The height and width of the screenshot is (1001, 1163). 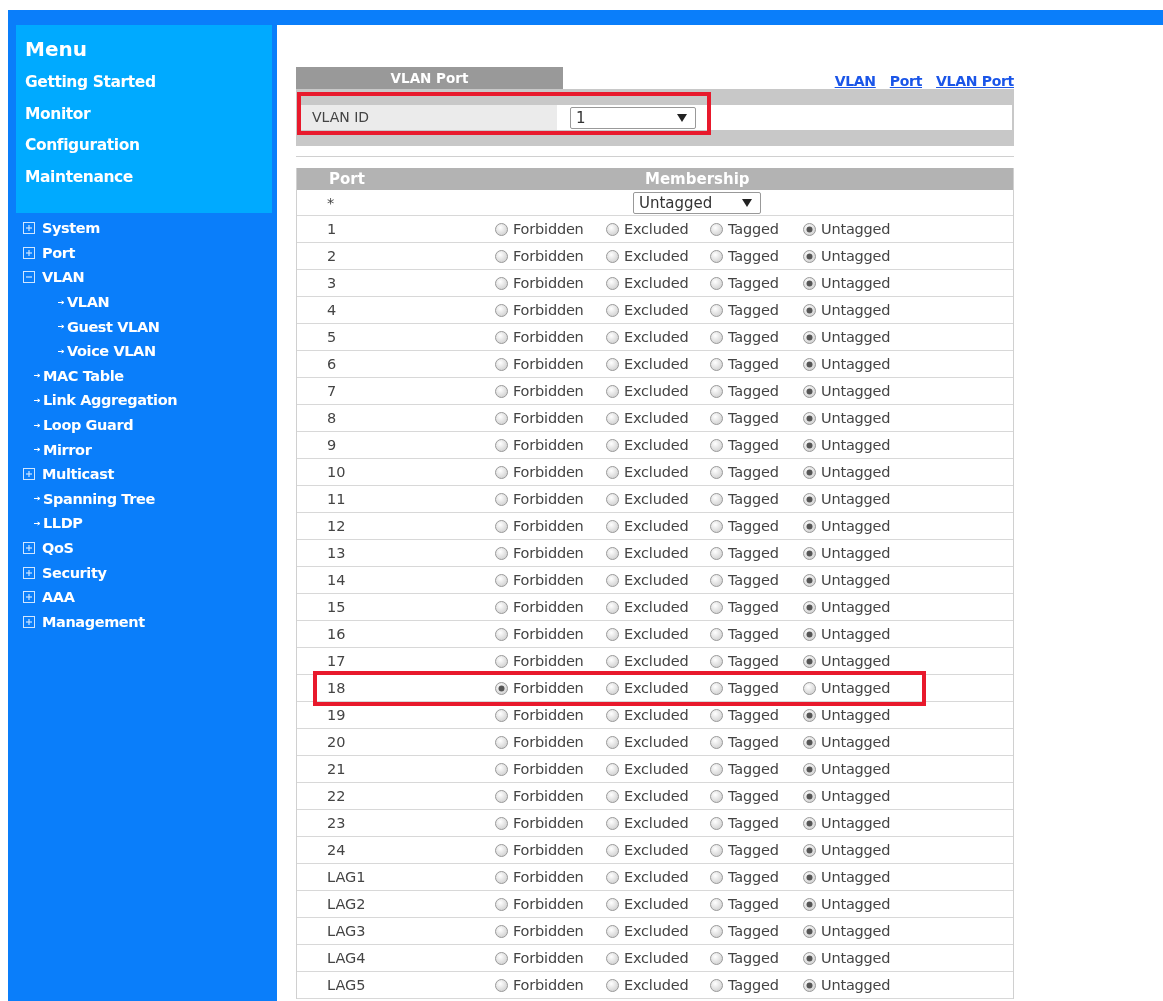 I want to click on menu-item: Security, so click(x=74, y=572).